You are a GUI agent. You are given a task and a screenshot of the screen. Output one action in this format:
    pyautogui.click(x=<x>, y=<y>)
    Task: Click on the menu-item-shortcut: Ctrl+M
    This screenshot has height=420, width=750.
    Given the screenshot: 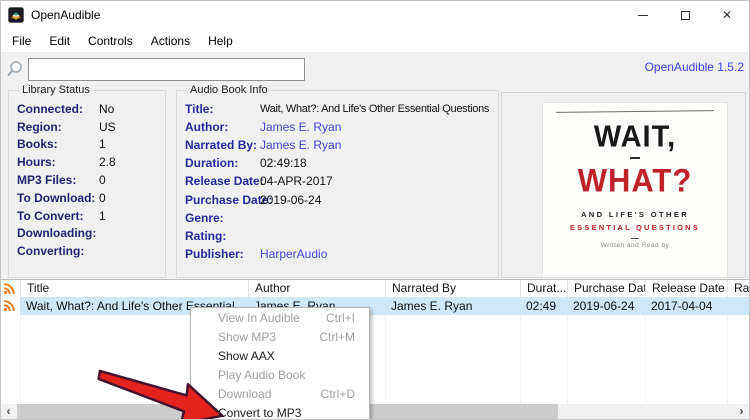 What is the action you would take?
    pyautogui.click(x=337, y=336)
    